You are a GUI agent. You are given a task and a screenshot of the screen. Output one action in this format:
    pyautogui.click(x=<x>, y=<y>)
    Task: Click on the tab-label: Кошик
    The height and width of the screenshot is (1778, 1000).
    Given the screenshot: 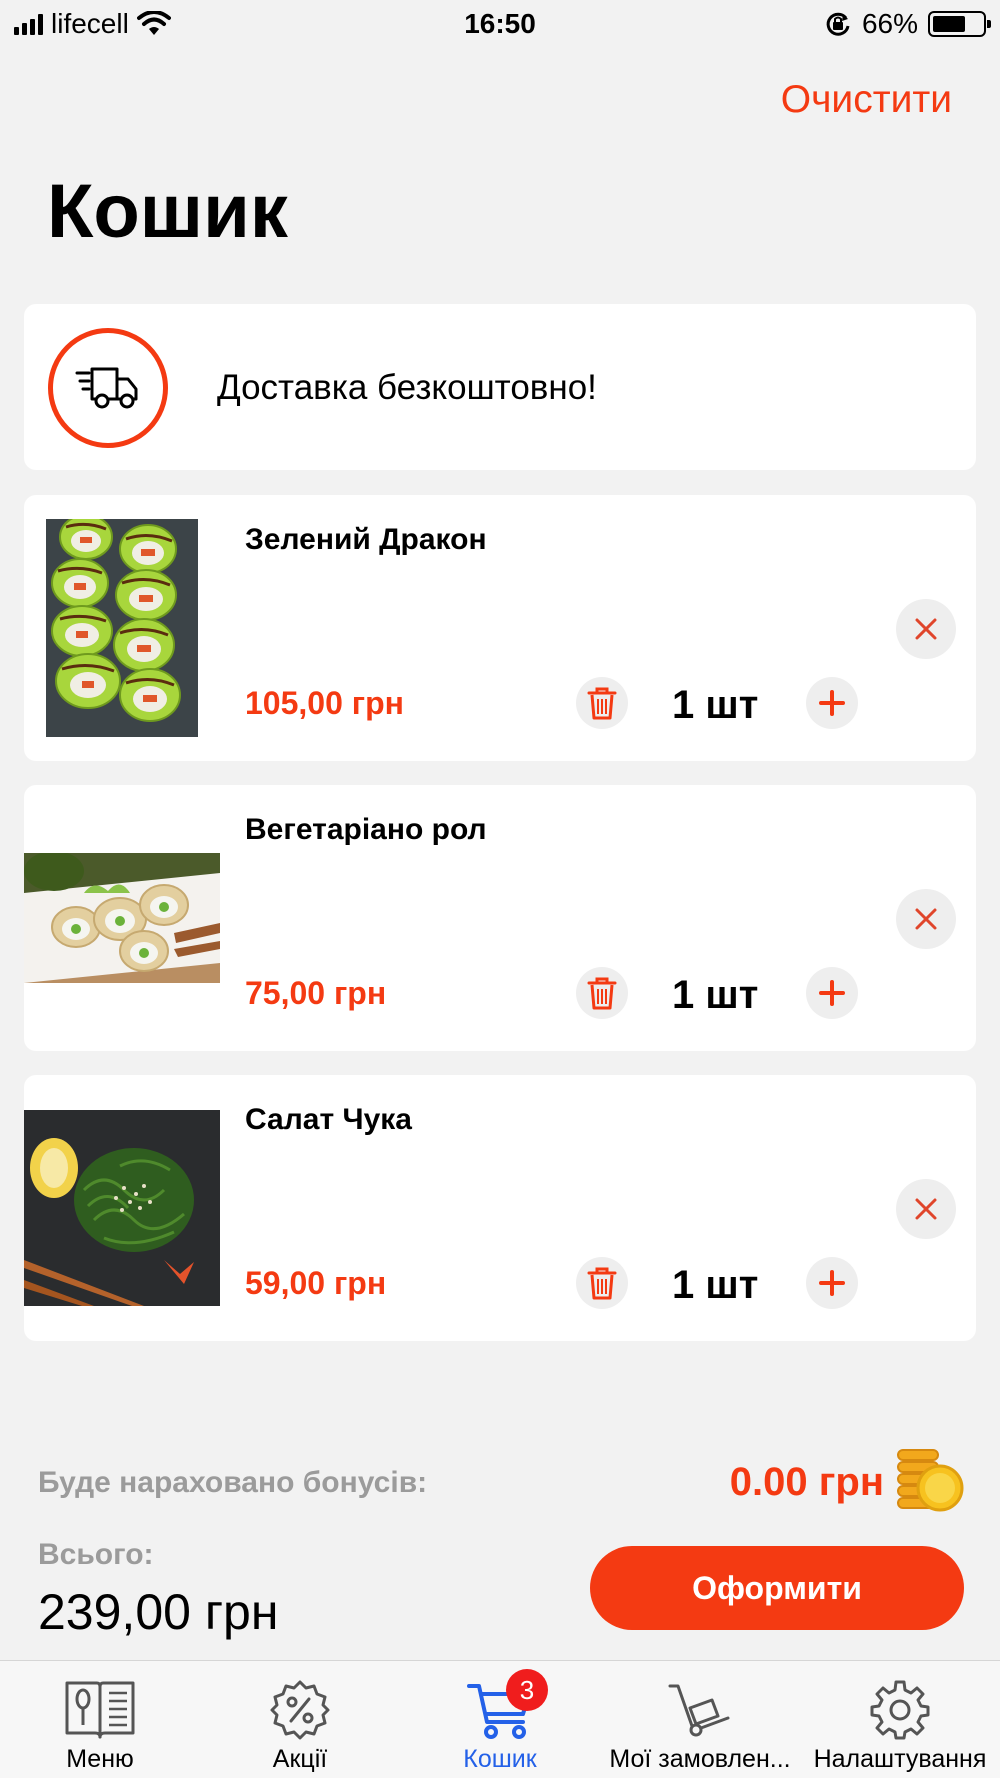 What is the action you would take?
    pyautogui.click(x=500, y=1759)
    